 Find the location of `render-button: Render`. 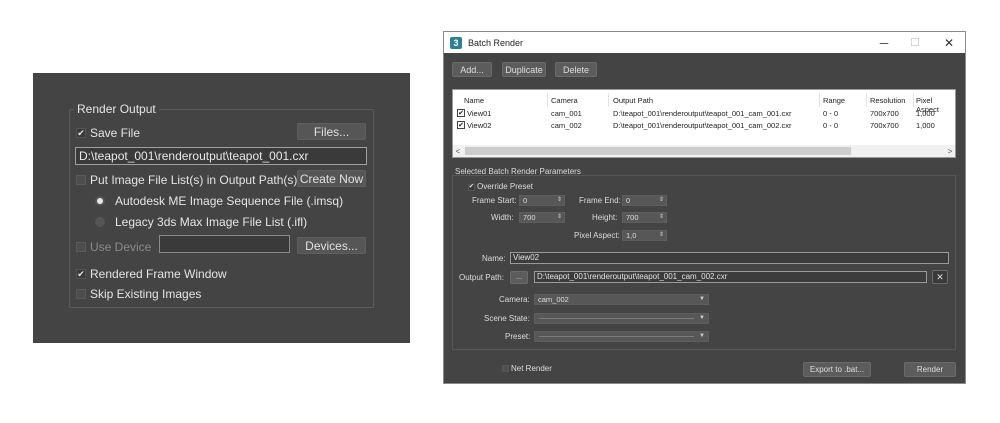

render-button: Render is located at coordinates (930, 369).